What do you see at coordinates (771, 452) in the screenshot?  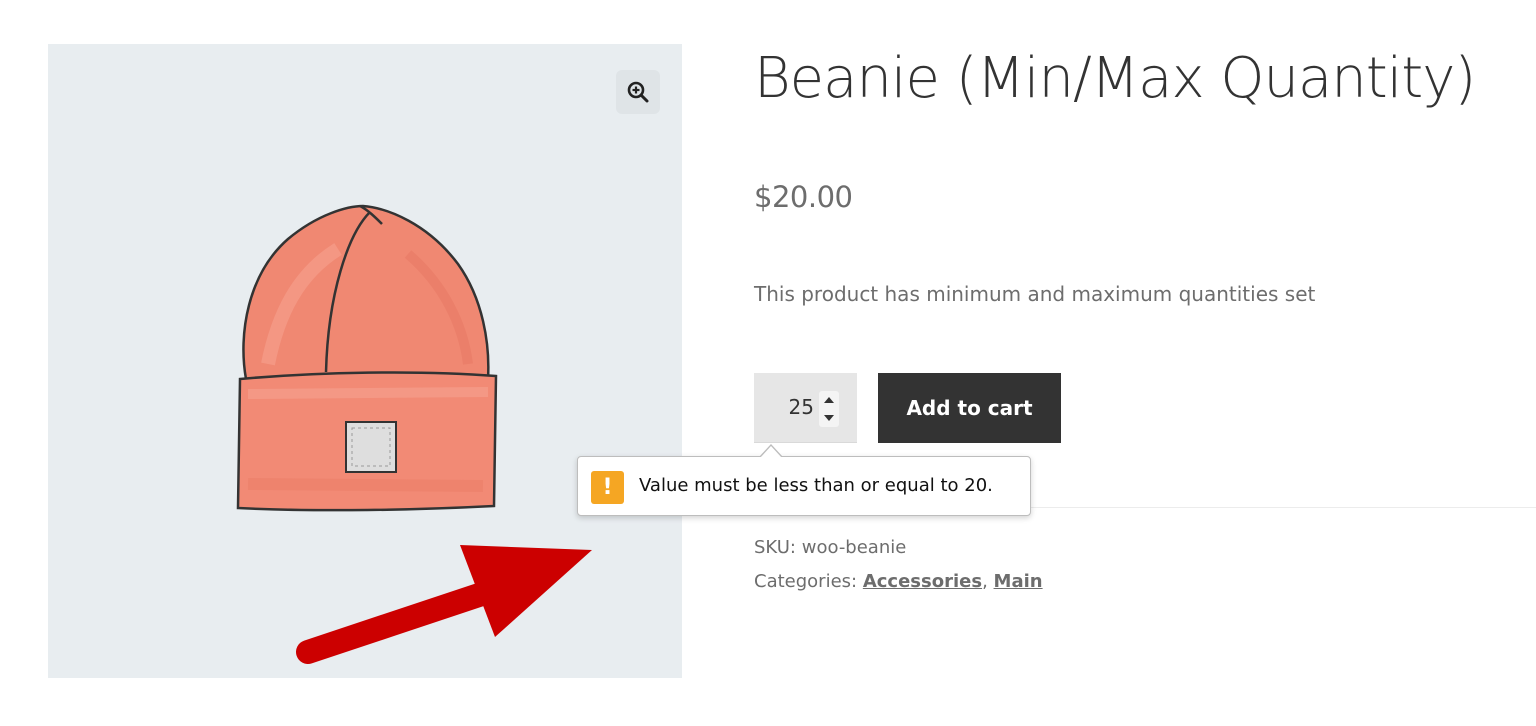 I see `tooltip-pointer-inner` at bounding box center [771, 452].